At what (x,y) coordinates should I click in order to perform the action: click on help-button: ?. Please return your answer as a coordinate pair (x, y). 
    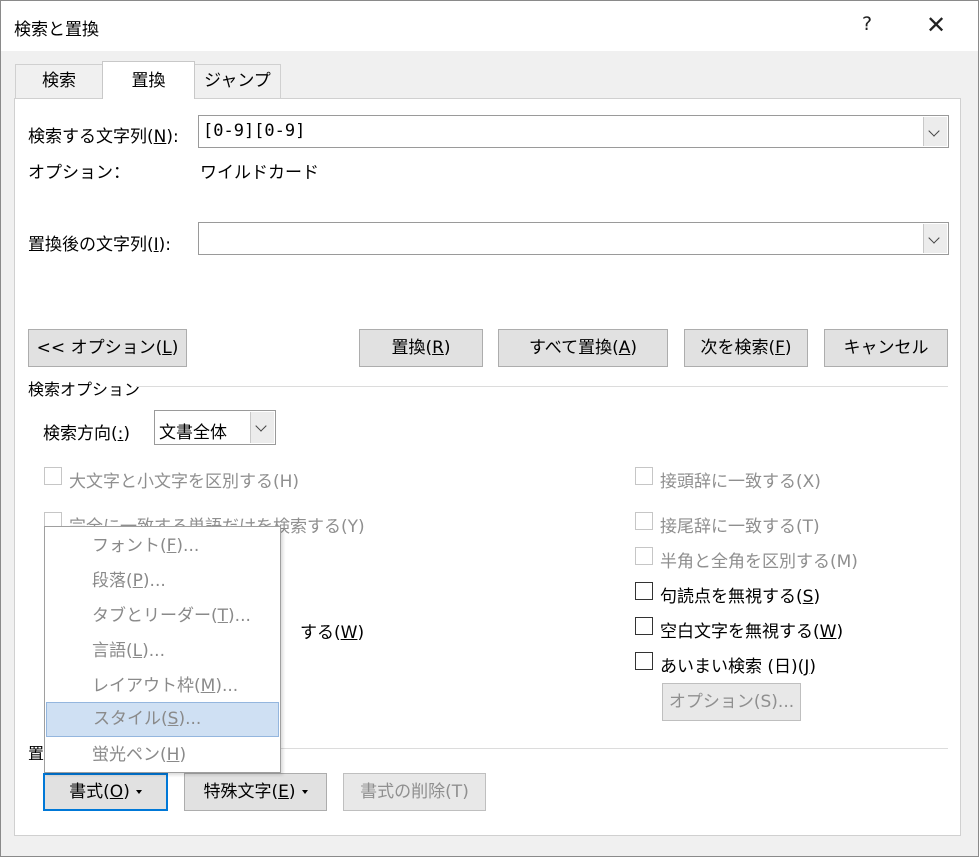
    Looking at the image, I should click on (867, 24).